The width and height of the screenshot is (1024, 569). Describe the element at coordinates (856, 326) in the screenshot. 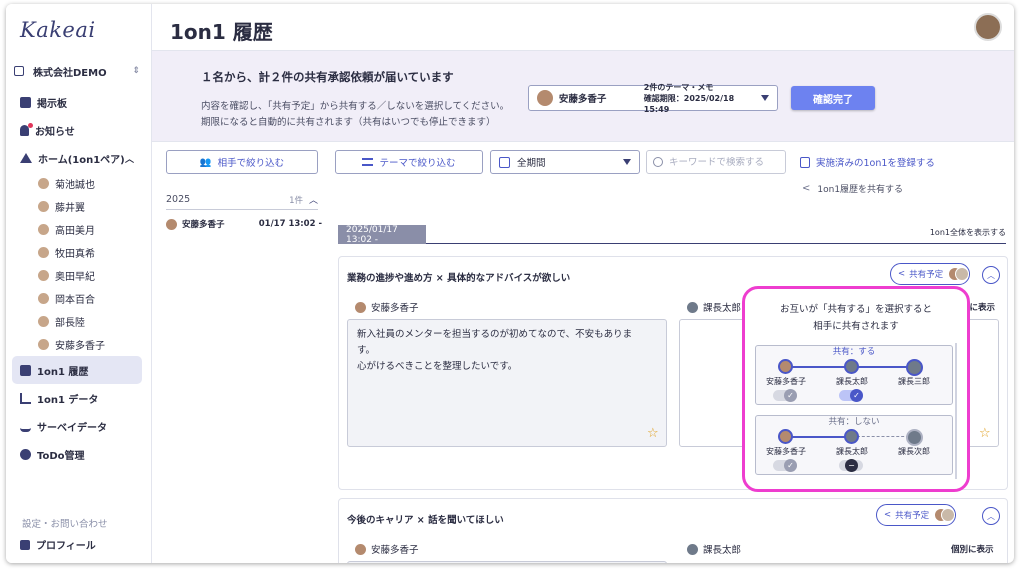

I see `popup-description: 相手に共有されます` at that location.